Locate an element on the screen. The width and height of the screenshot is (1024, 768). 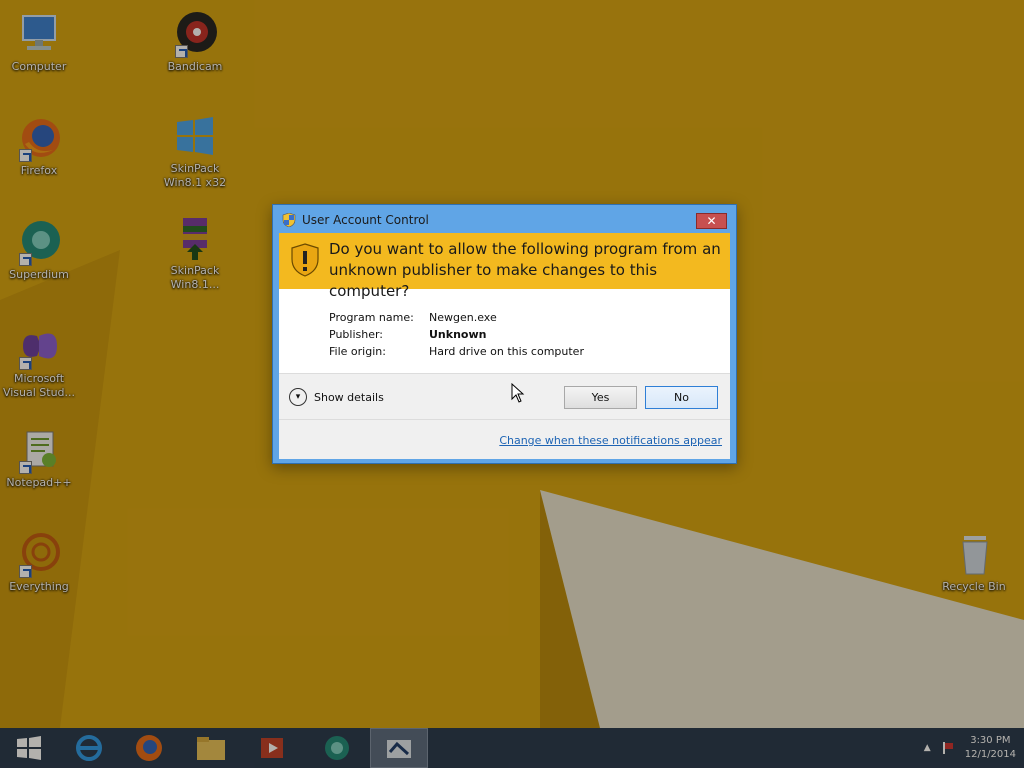
program-name-row: Program name: Newgen.exe is located at coordinates (456, 317).